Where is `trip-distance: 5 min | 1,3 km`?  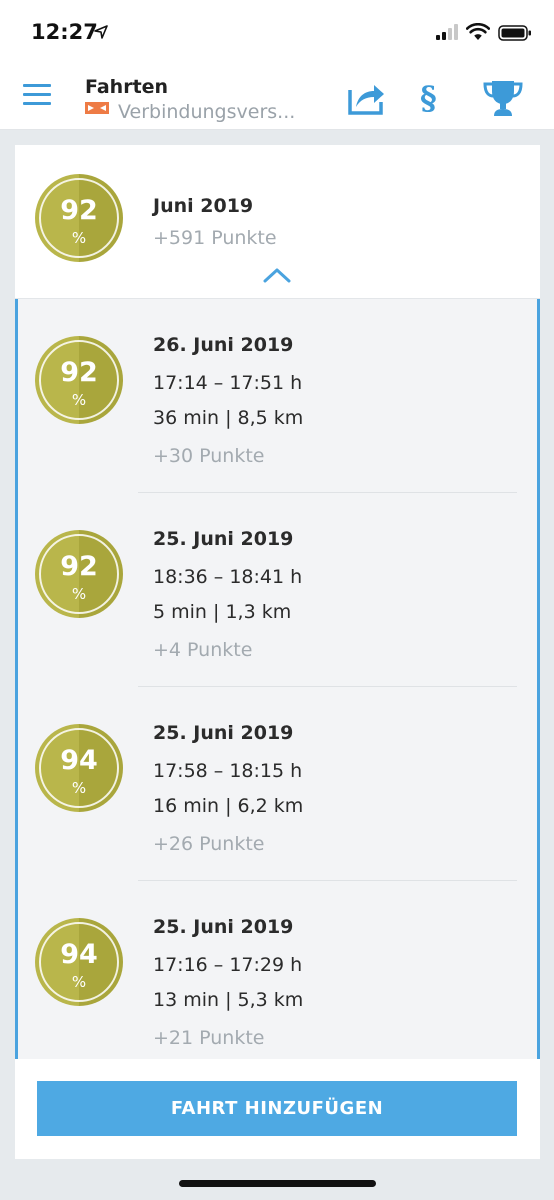
trip-distance: 5 min | 1,3 km is located at coordinates (222, 612).